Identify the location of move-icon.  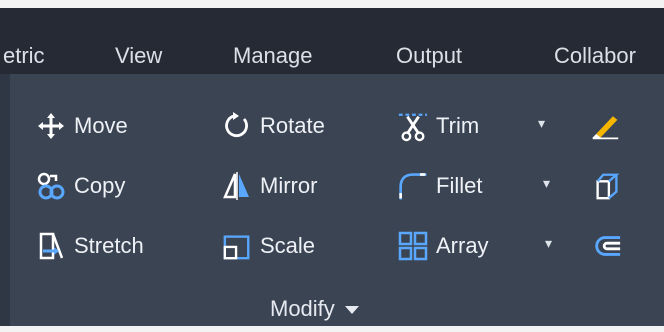
(51, 126).